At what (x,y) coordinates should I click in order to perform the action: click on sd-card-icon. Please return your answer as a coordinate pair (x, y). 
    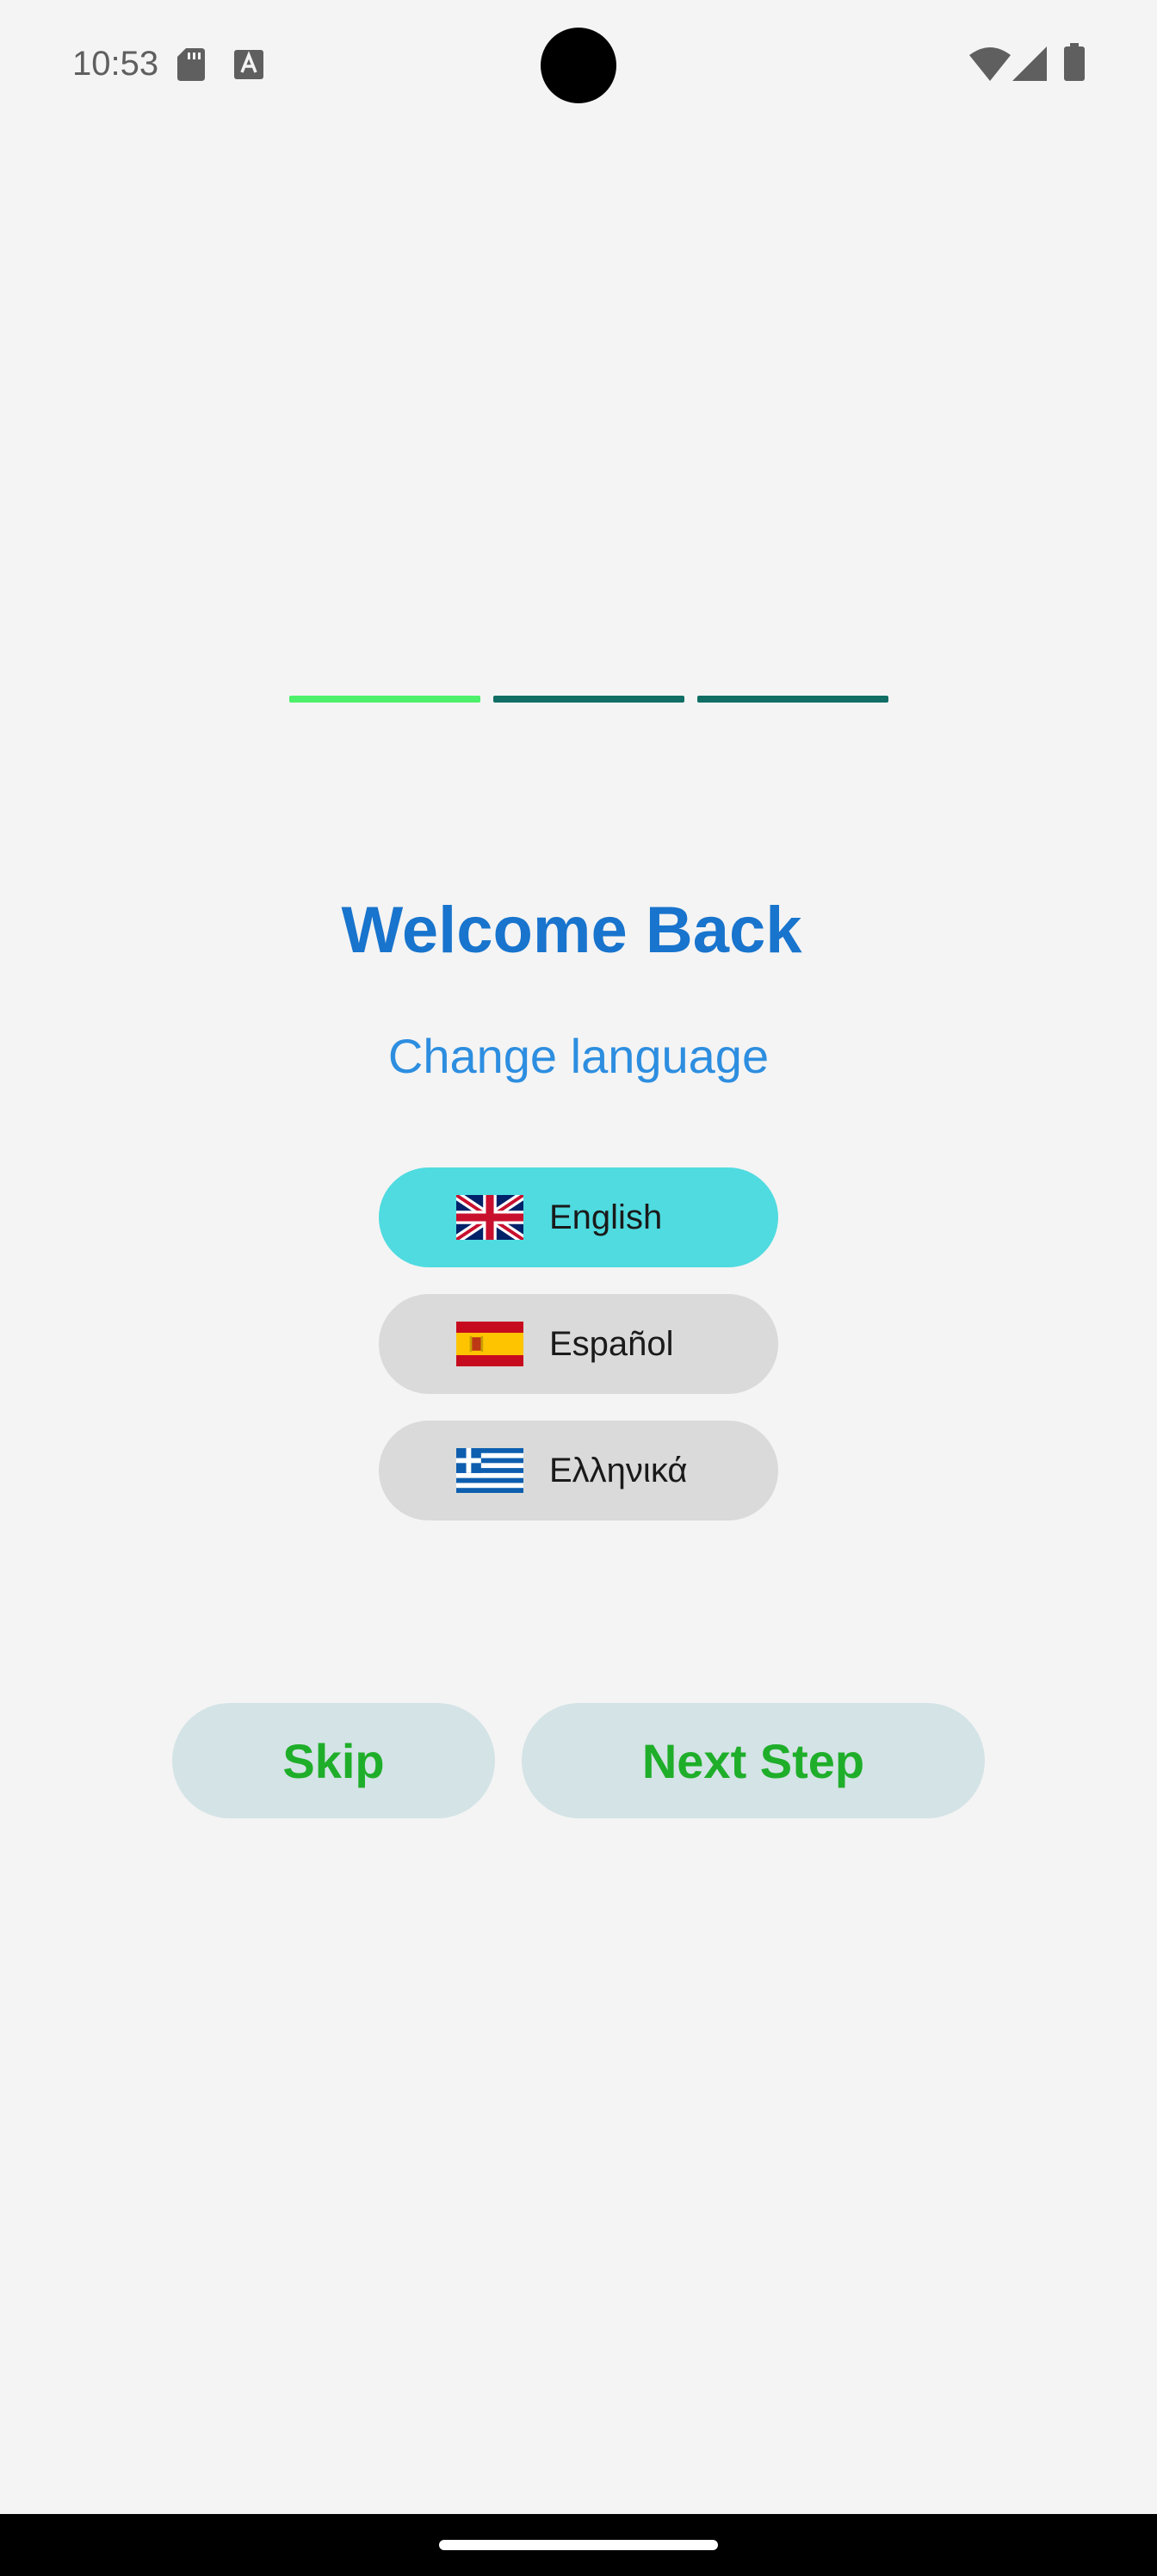
    Looking at the image, I should click on (191, 64).